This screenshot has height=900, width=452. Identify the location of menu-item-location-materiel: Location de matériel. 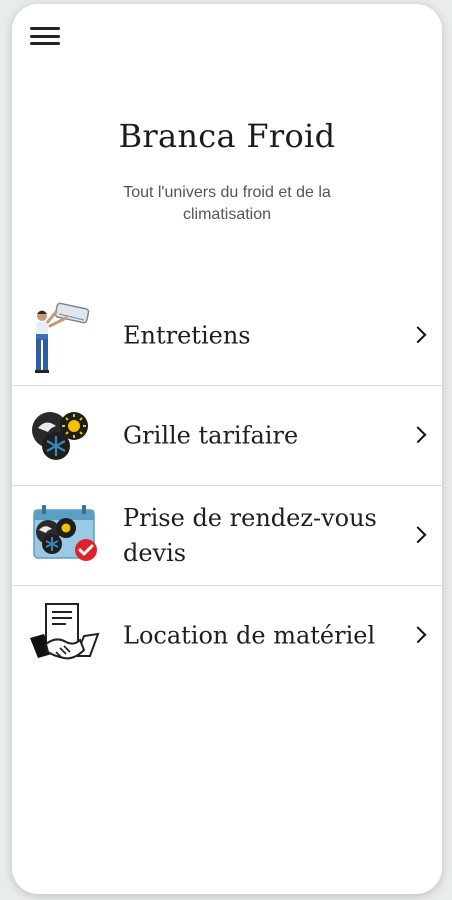
(227, 635).